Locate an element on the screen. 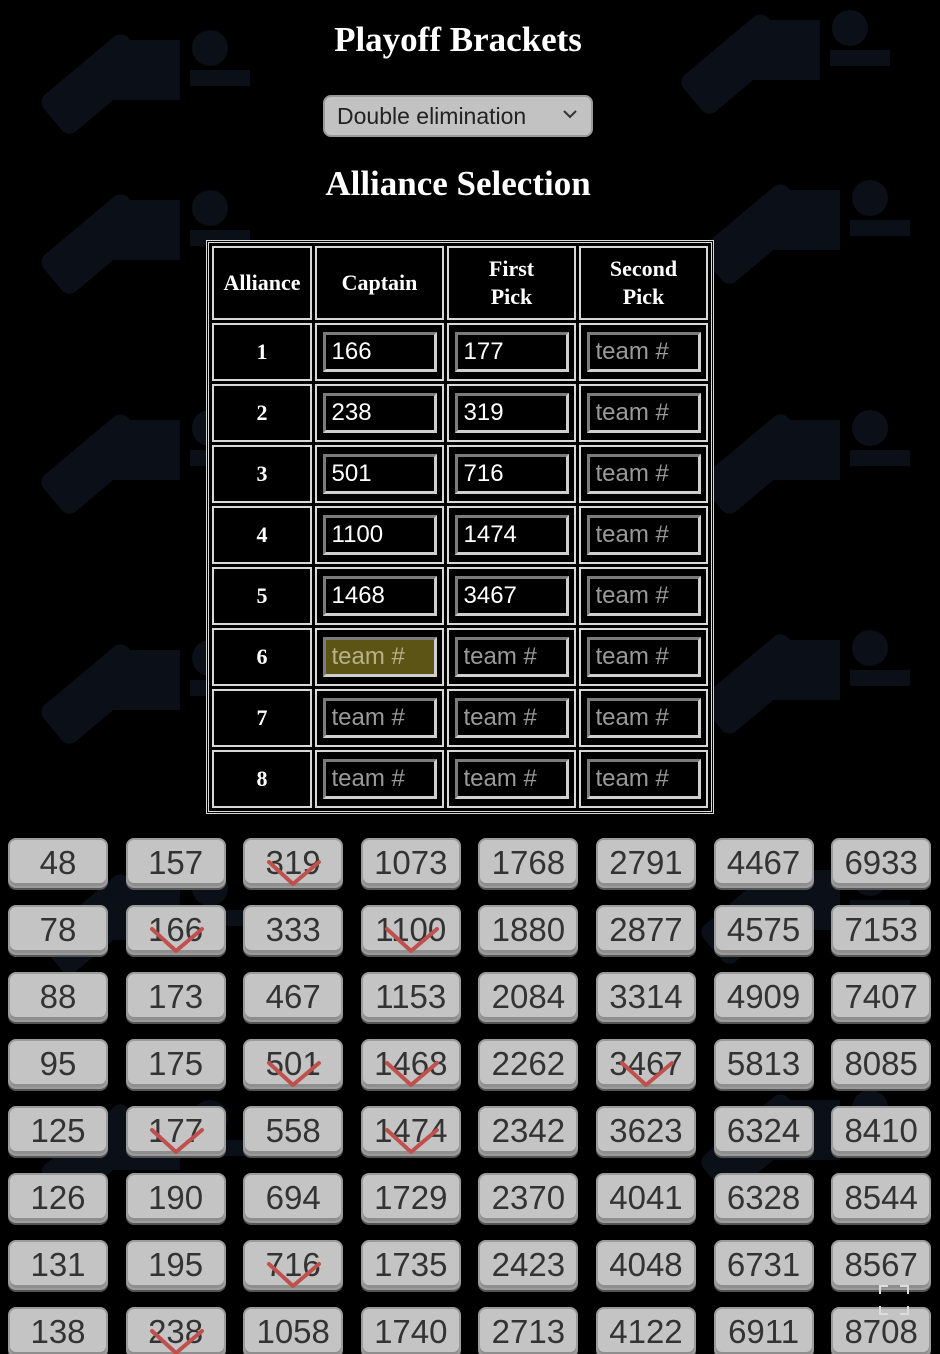 The height and width of the screenshot is (1354, 940). team-button: 6731 is located at coordinates (763, 1265).